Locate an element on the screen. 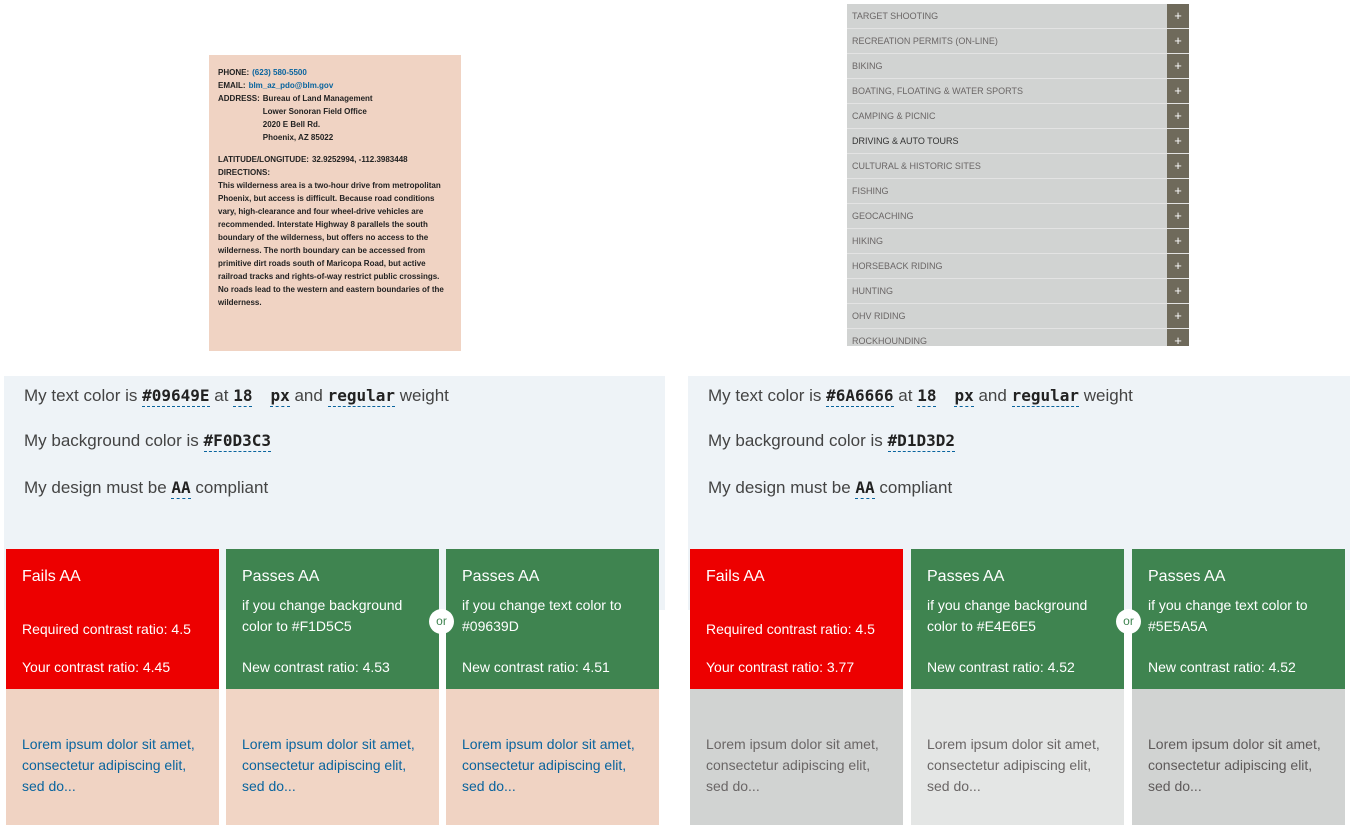 This screenshot has height=831, width=1352. background-color-spec: My background color is #F0D3C3 is located at coordinates (147, 441).